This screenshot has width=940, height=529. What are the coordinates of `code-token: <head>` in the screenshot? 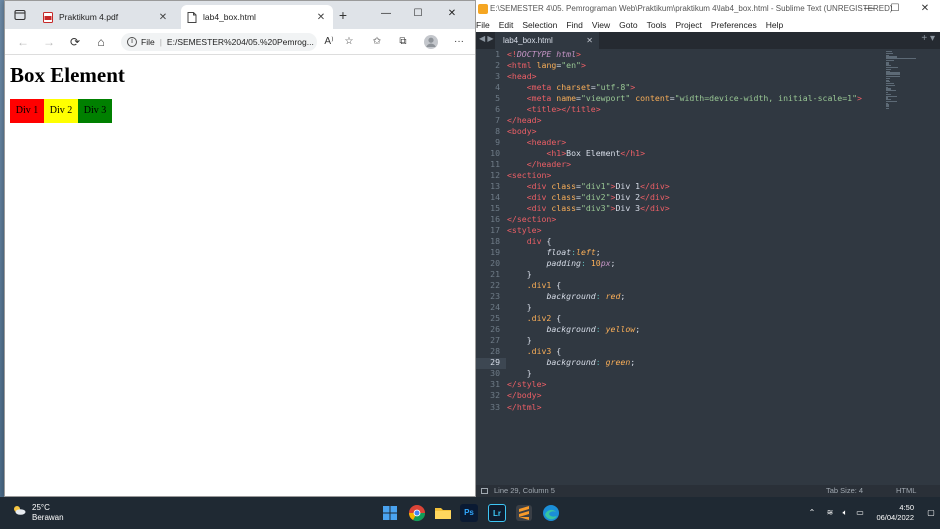 It's located at (522, 76).